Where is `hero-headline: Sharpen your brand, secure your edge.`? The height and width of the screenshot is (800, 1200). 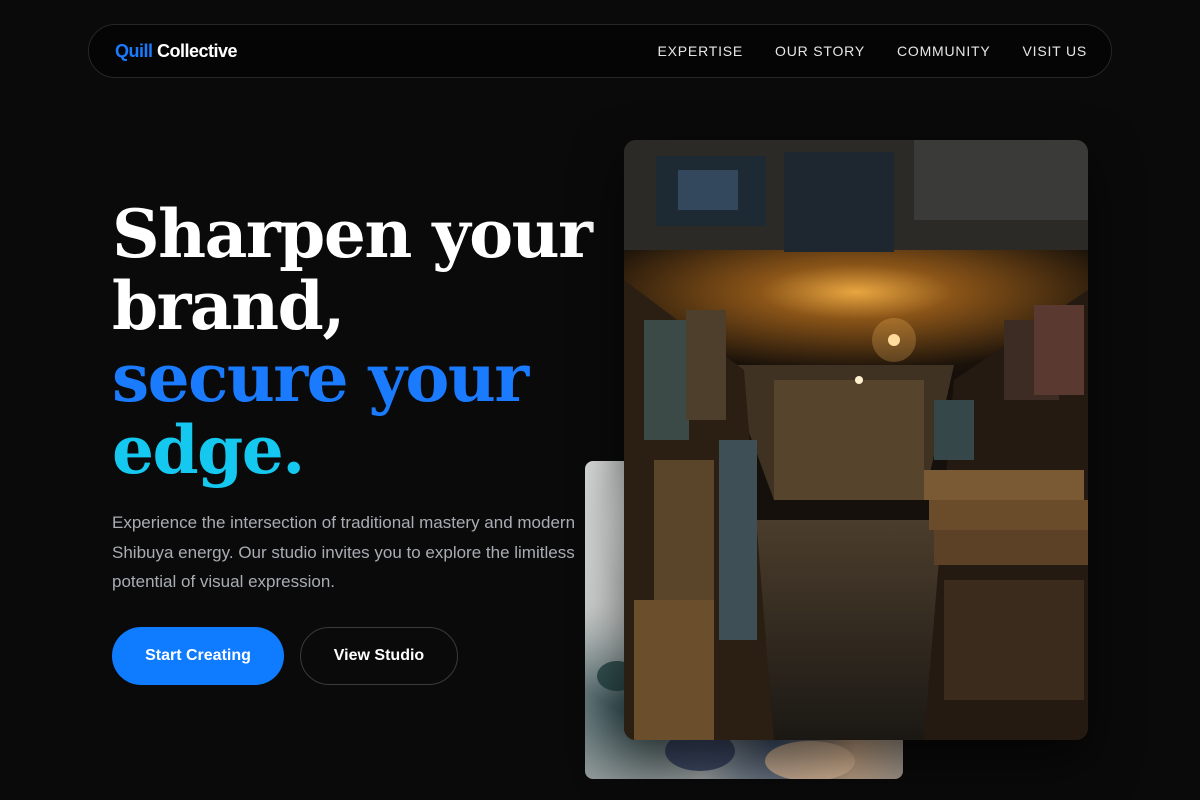 hero-headline: Sharpen your brand, secure your edge. is located at coordinates (352, 342).